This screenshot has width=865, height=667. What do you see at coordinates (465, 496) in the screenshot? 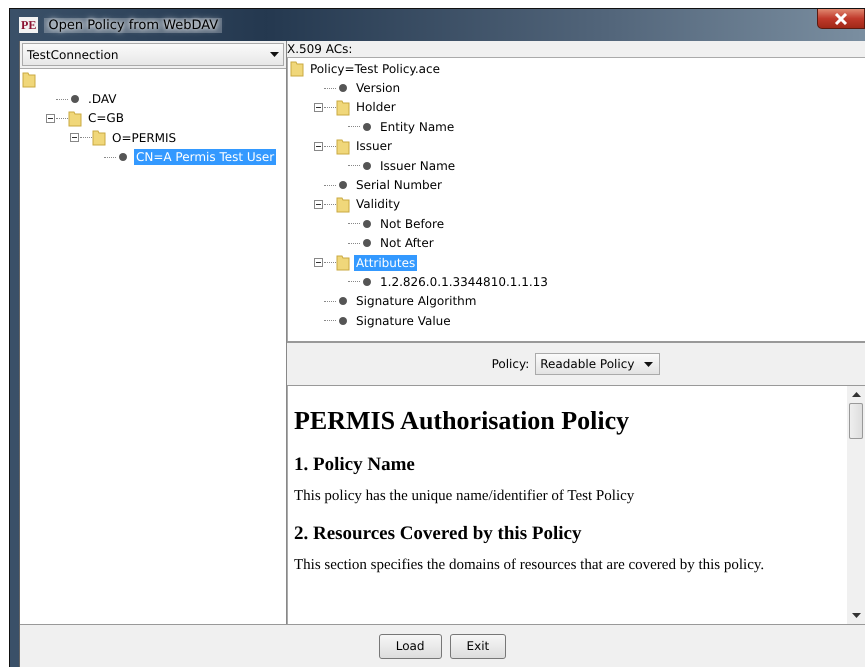
I see `paragraph: This policy has the unique name/identifier of Test Policy` at bounding box center [465, 496].